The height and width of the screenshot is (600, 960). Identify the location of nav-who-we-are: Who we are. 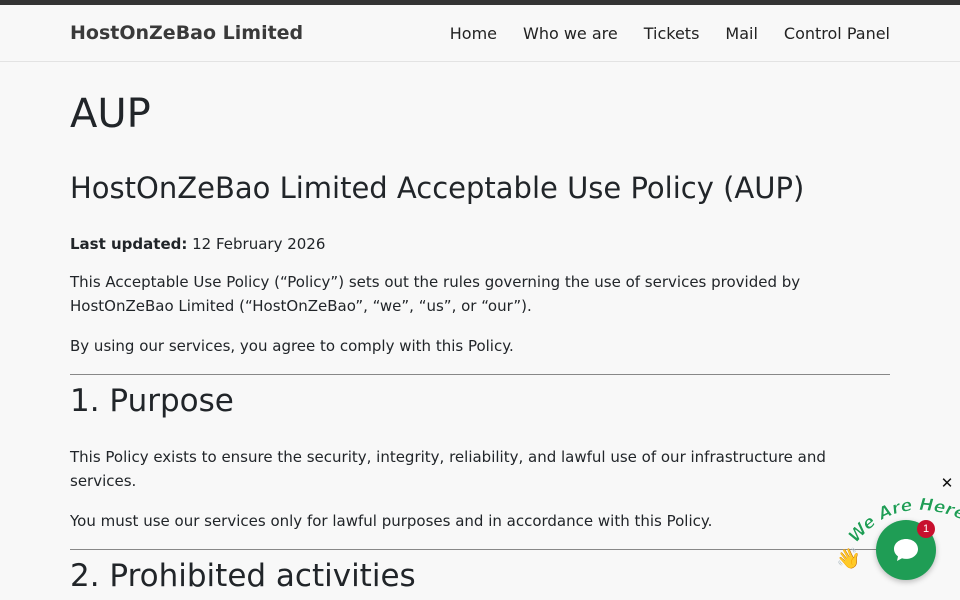
(570, 33).